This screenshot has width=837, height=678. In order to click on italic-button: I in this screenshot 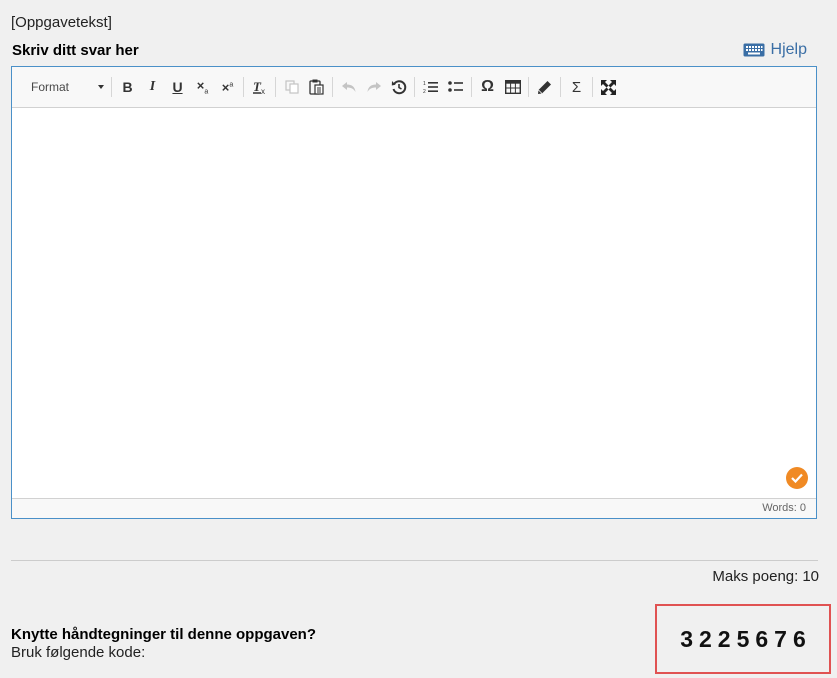, I will do `click(152, 87)`.